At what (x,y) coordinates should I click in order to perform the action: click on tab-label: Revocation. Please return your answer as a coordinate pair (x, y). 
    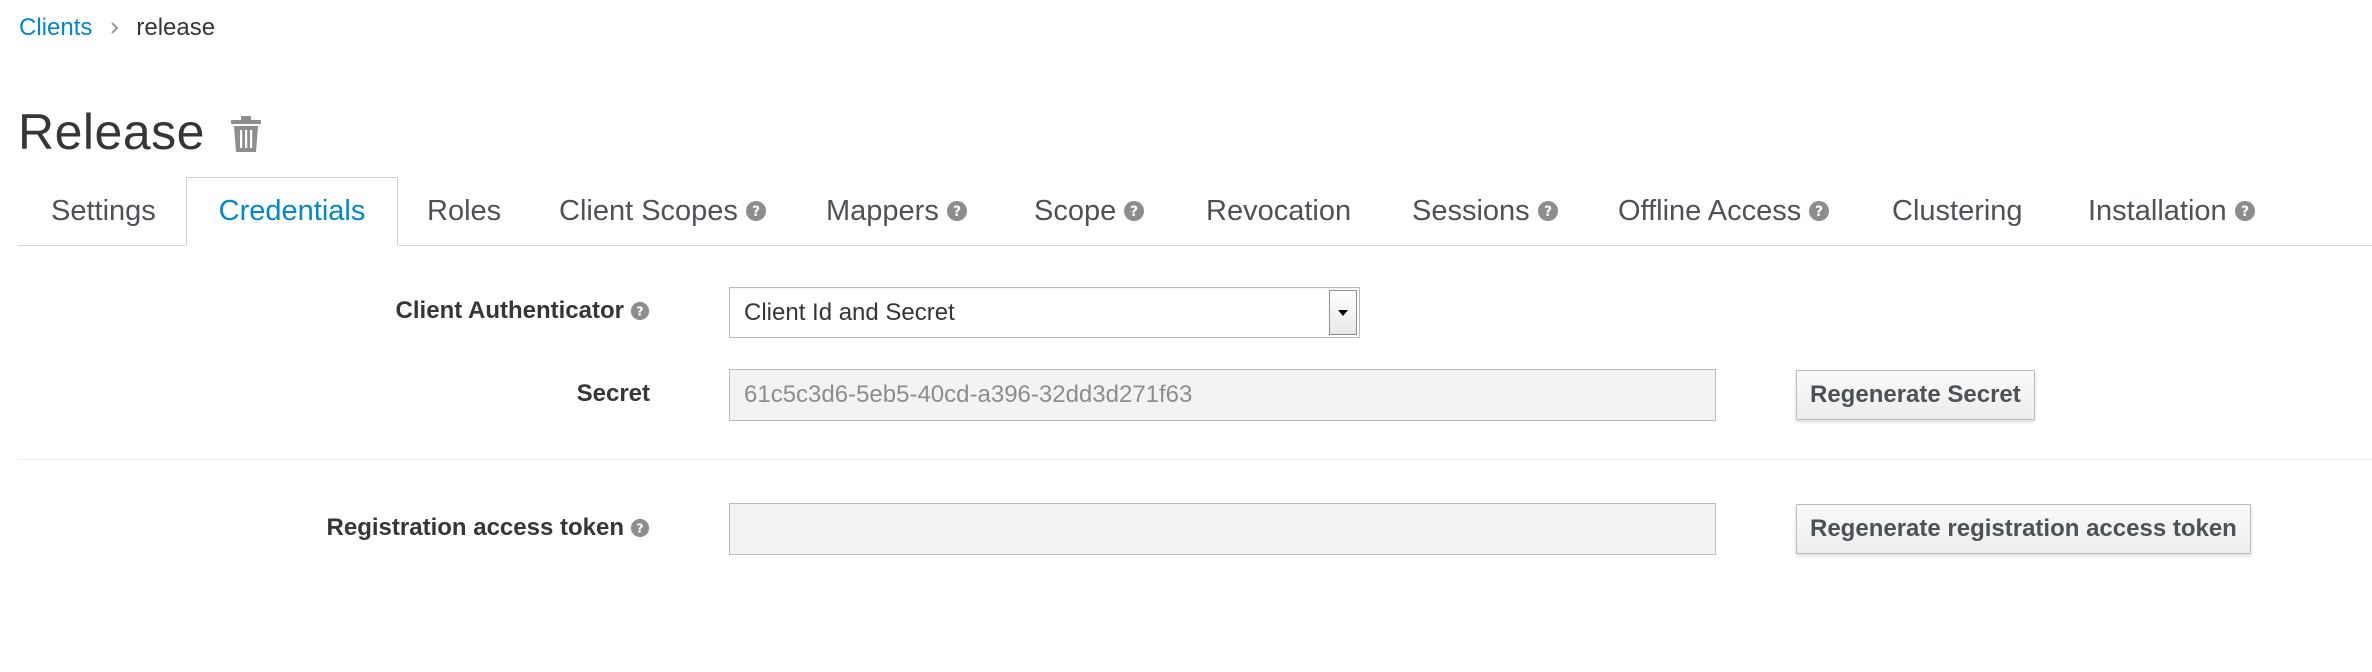
    Looking at the image, I should click on (1279, 210).